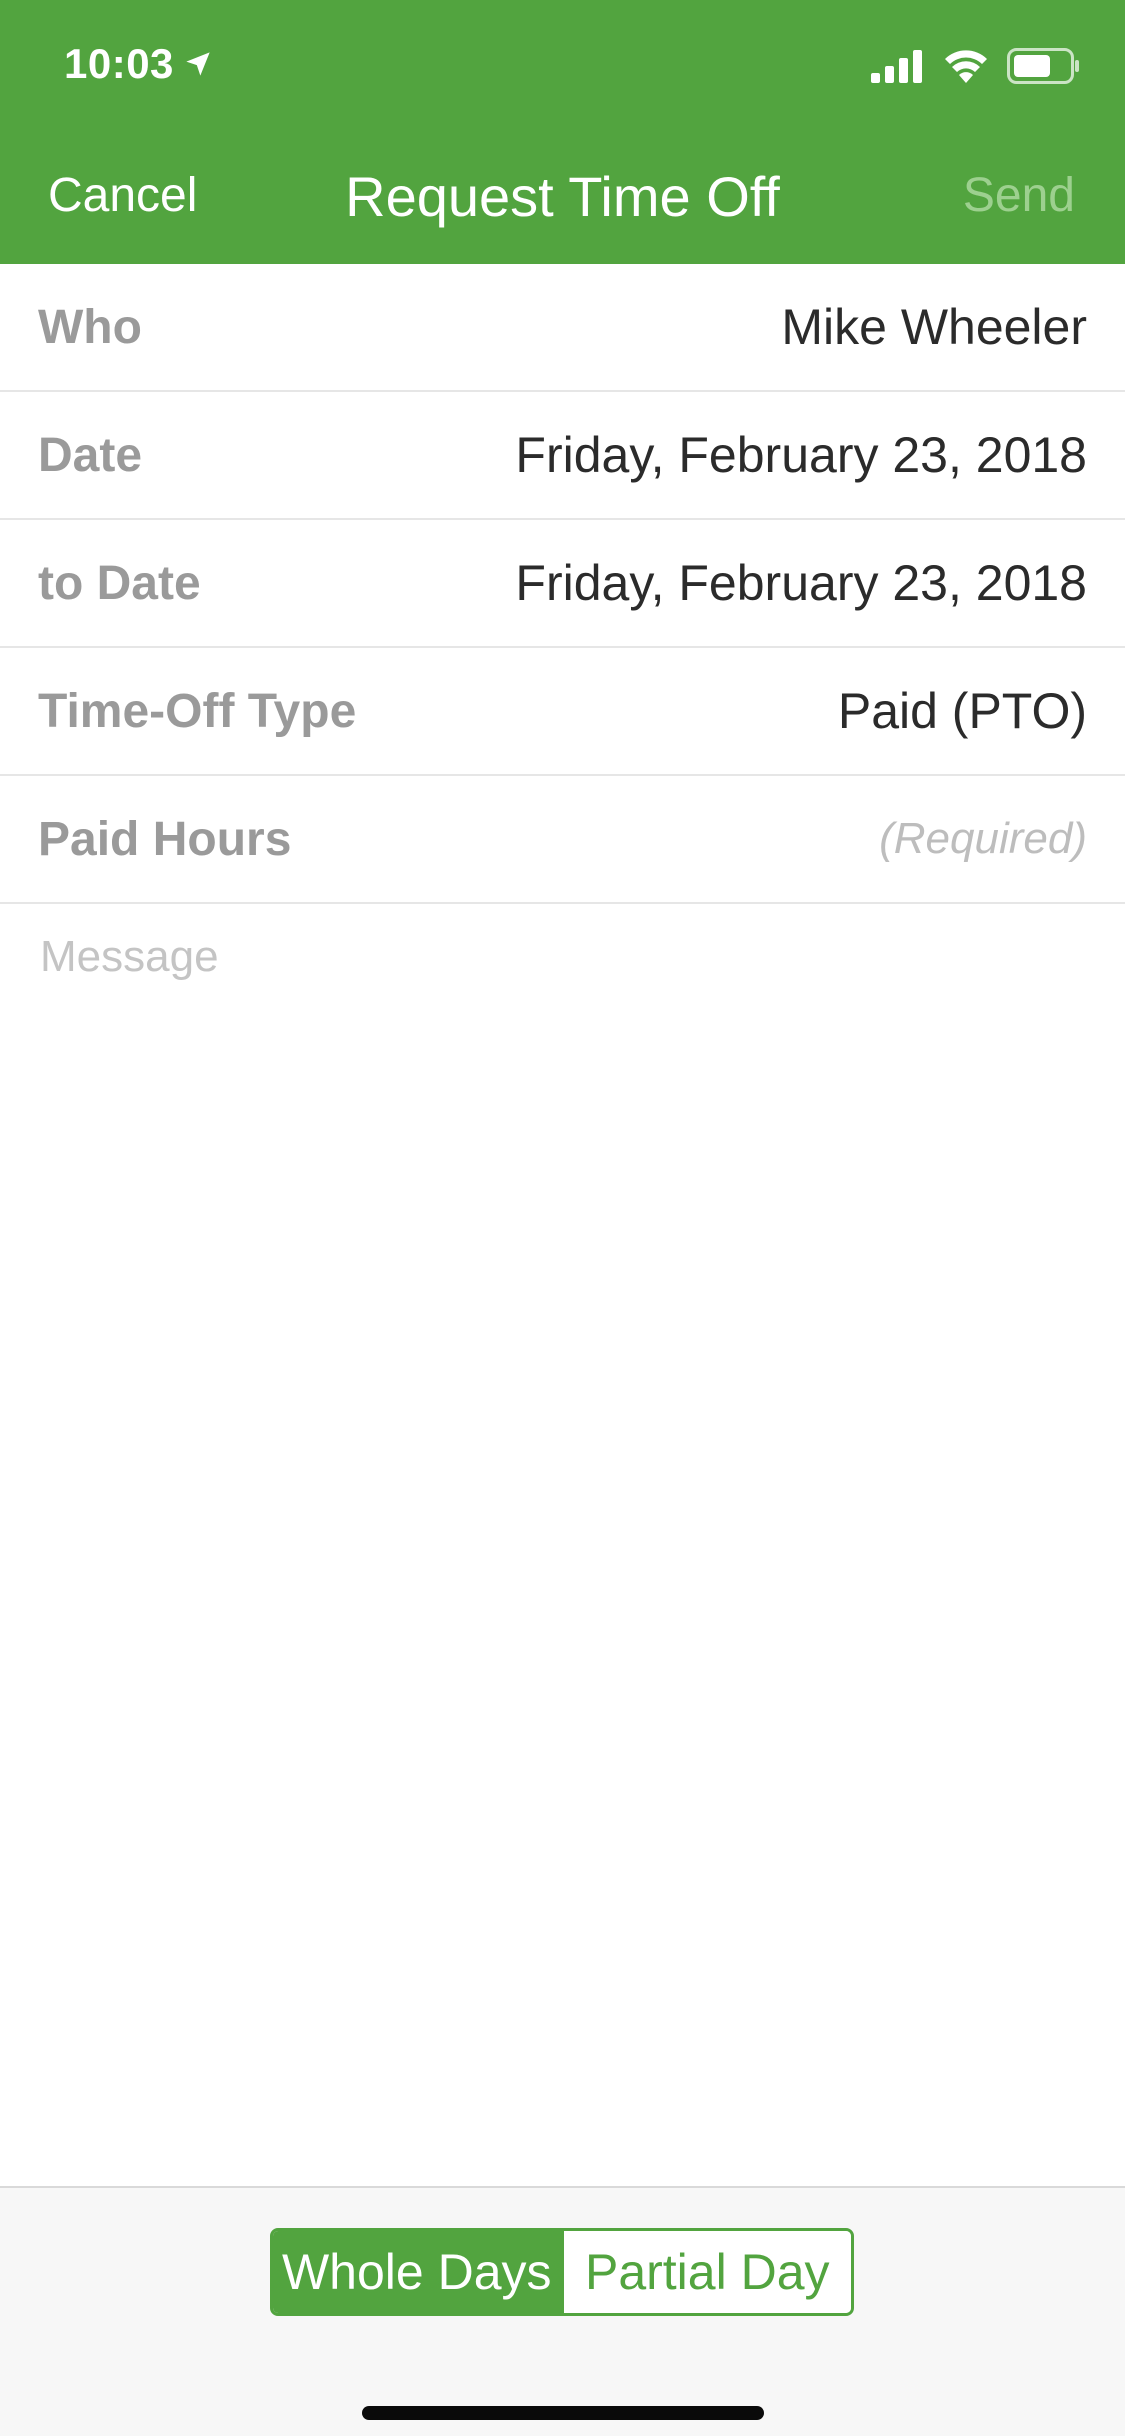  I want to click on segment-whole-days: Whole Days, so click(417, 2272).